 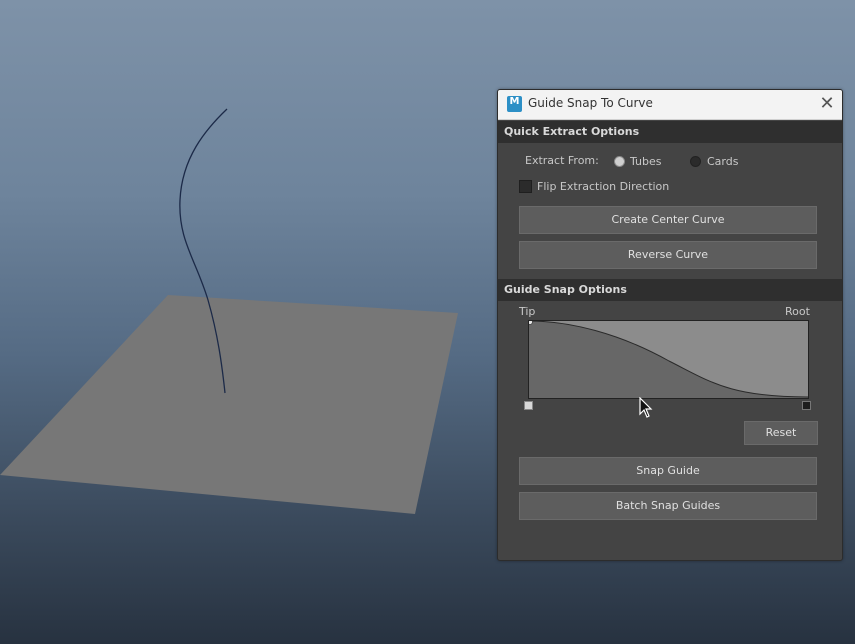 What do you see at coordinates (781, 433) in the screenshot?
I see `reset-button: Reset` at bounding box center [781, 433].